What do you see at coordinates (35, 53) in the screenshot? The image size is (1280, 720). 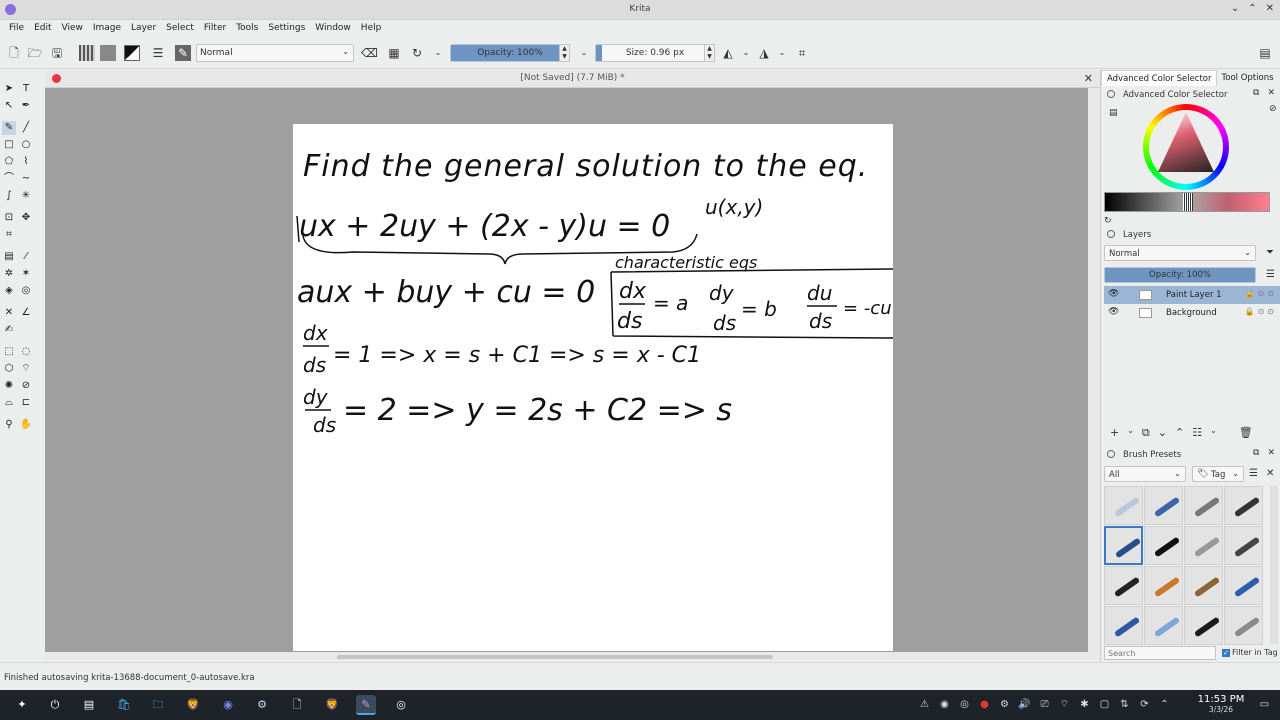 I see `open-document-icon: 🗁` at bounding box center [35, 53].